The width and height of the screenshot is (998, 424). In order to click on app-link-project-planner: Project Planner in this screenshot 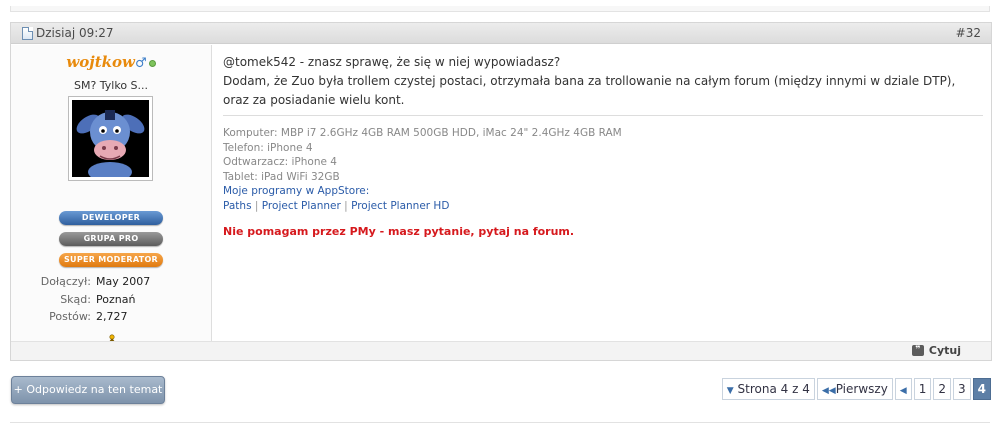, I will do `click(301, 206)`.